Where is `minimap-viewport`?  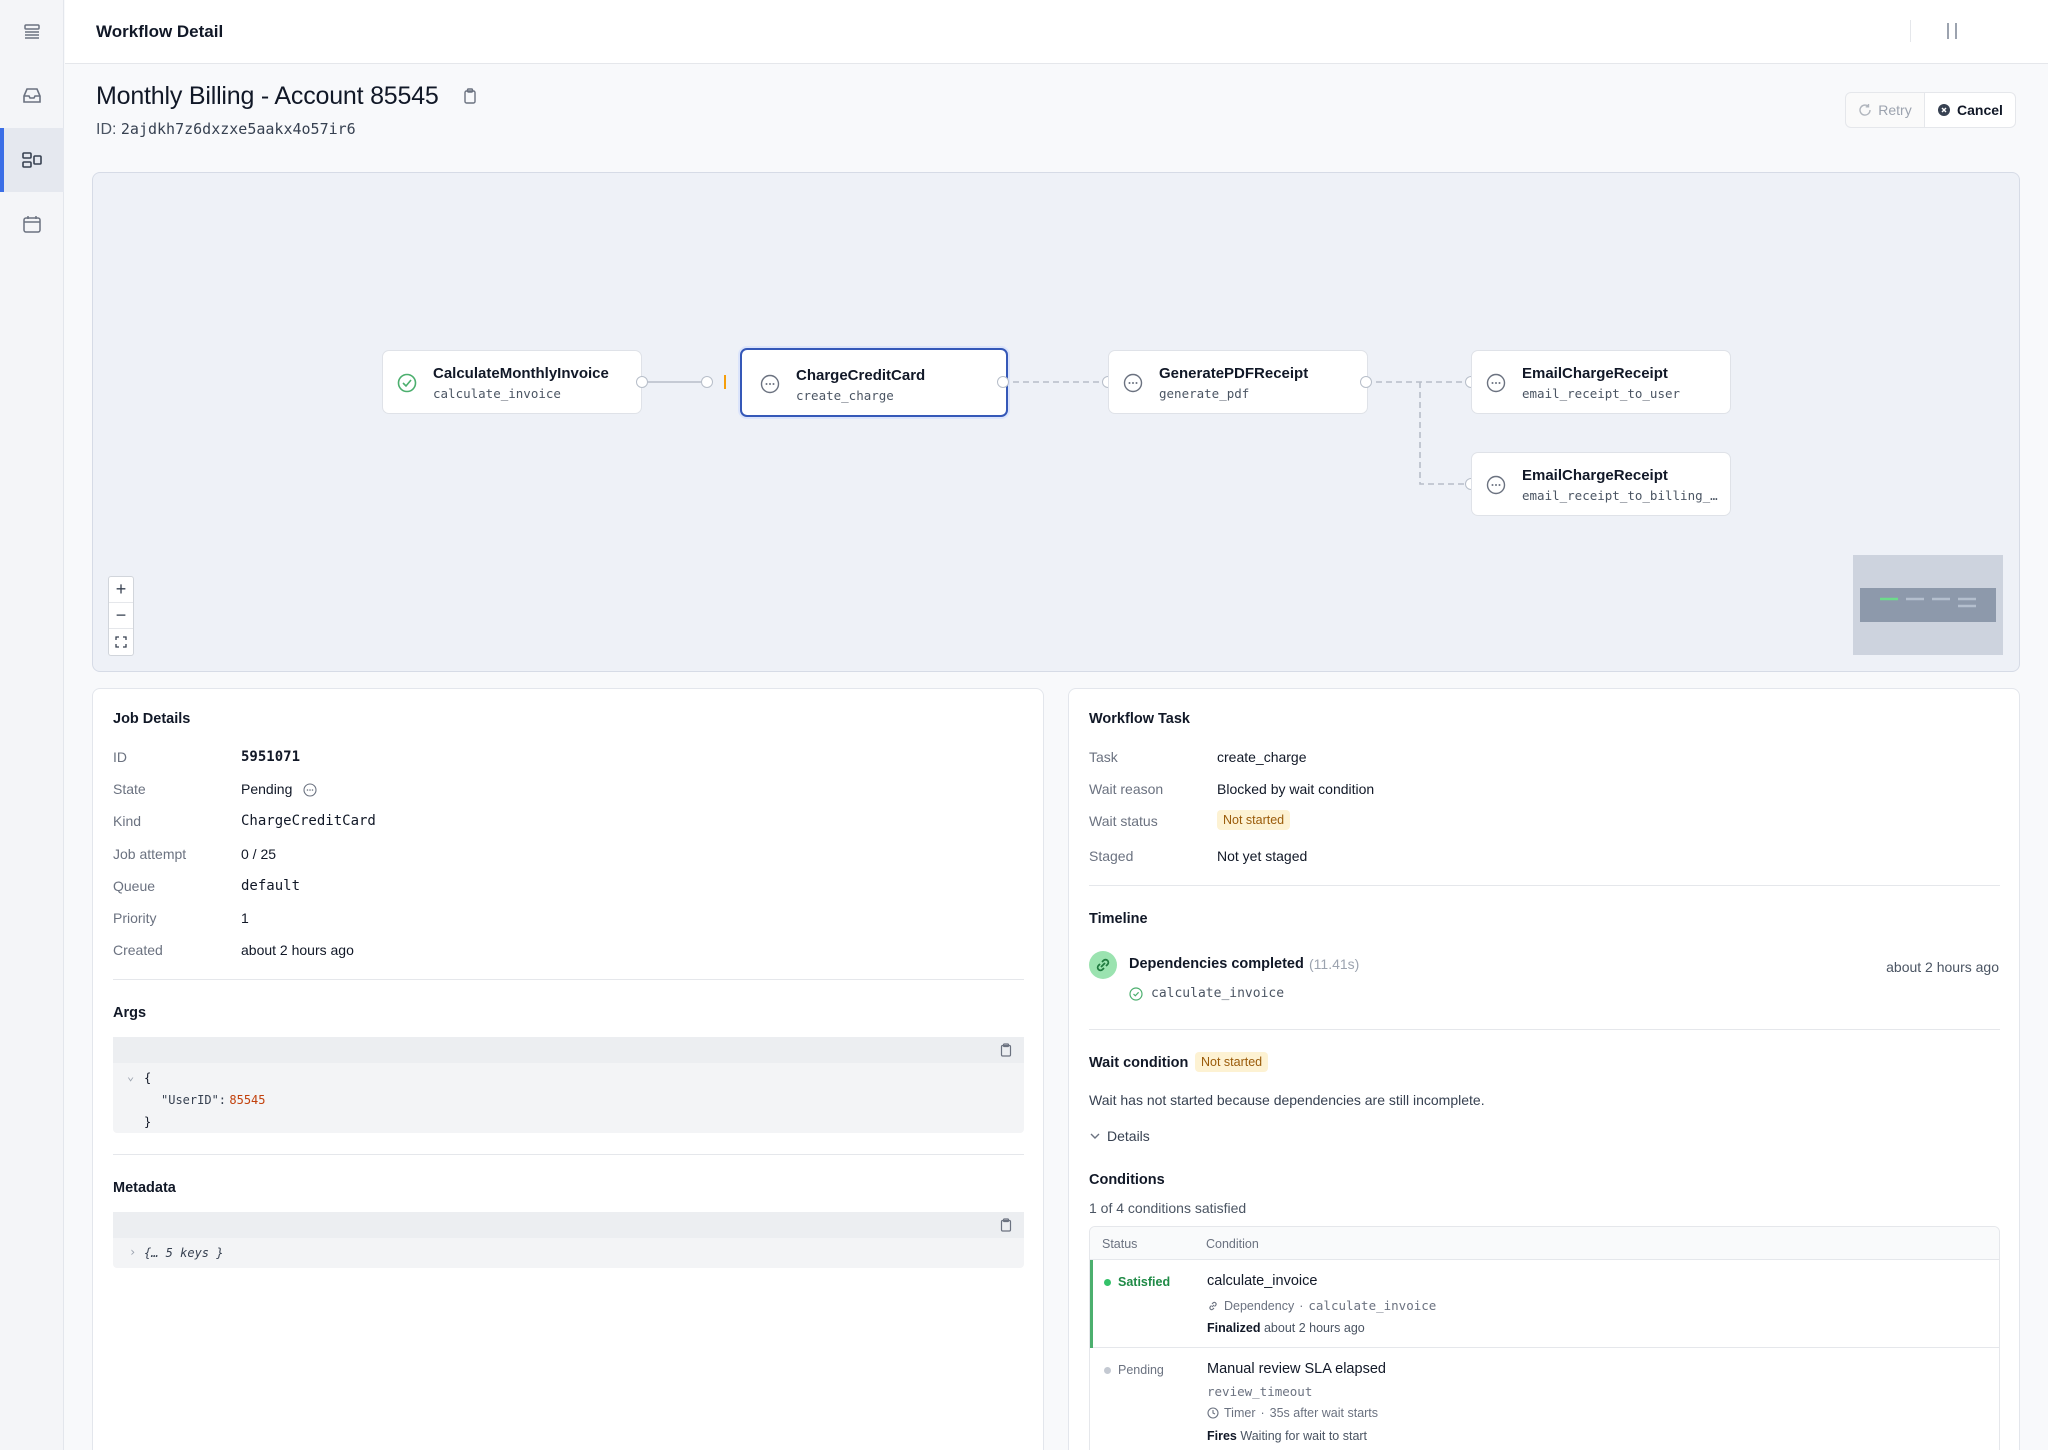 minimap-viewport is located at coordinates (1928, 605).